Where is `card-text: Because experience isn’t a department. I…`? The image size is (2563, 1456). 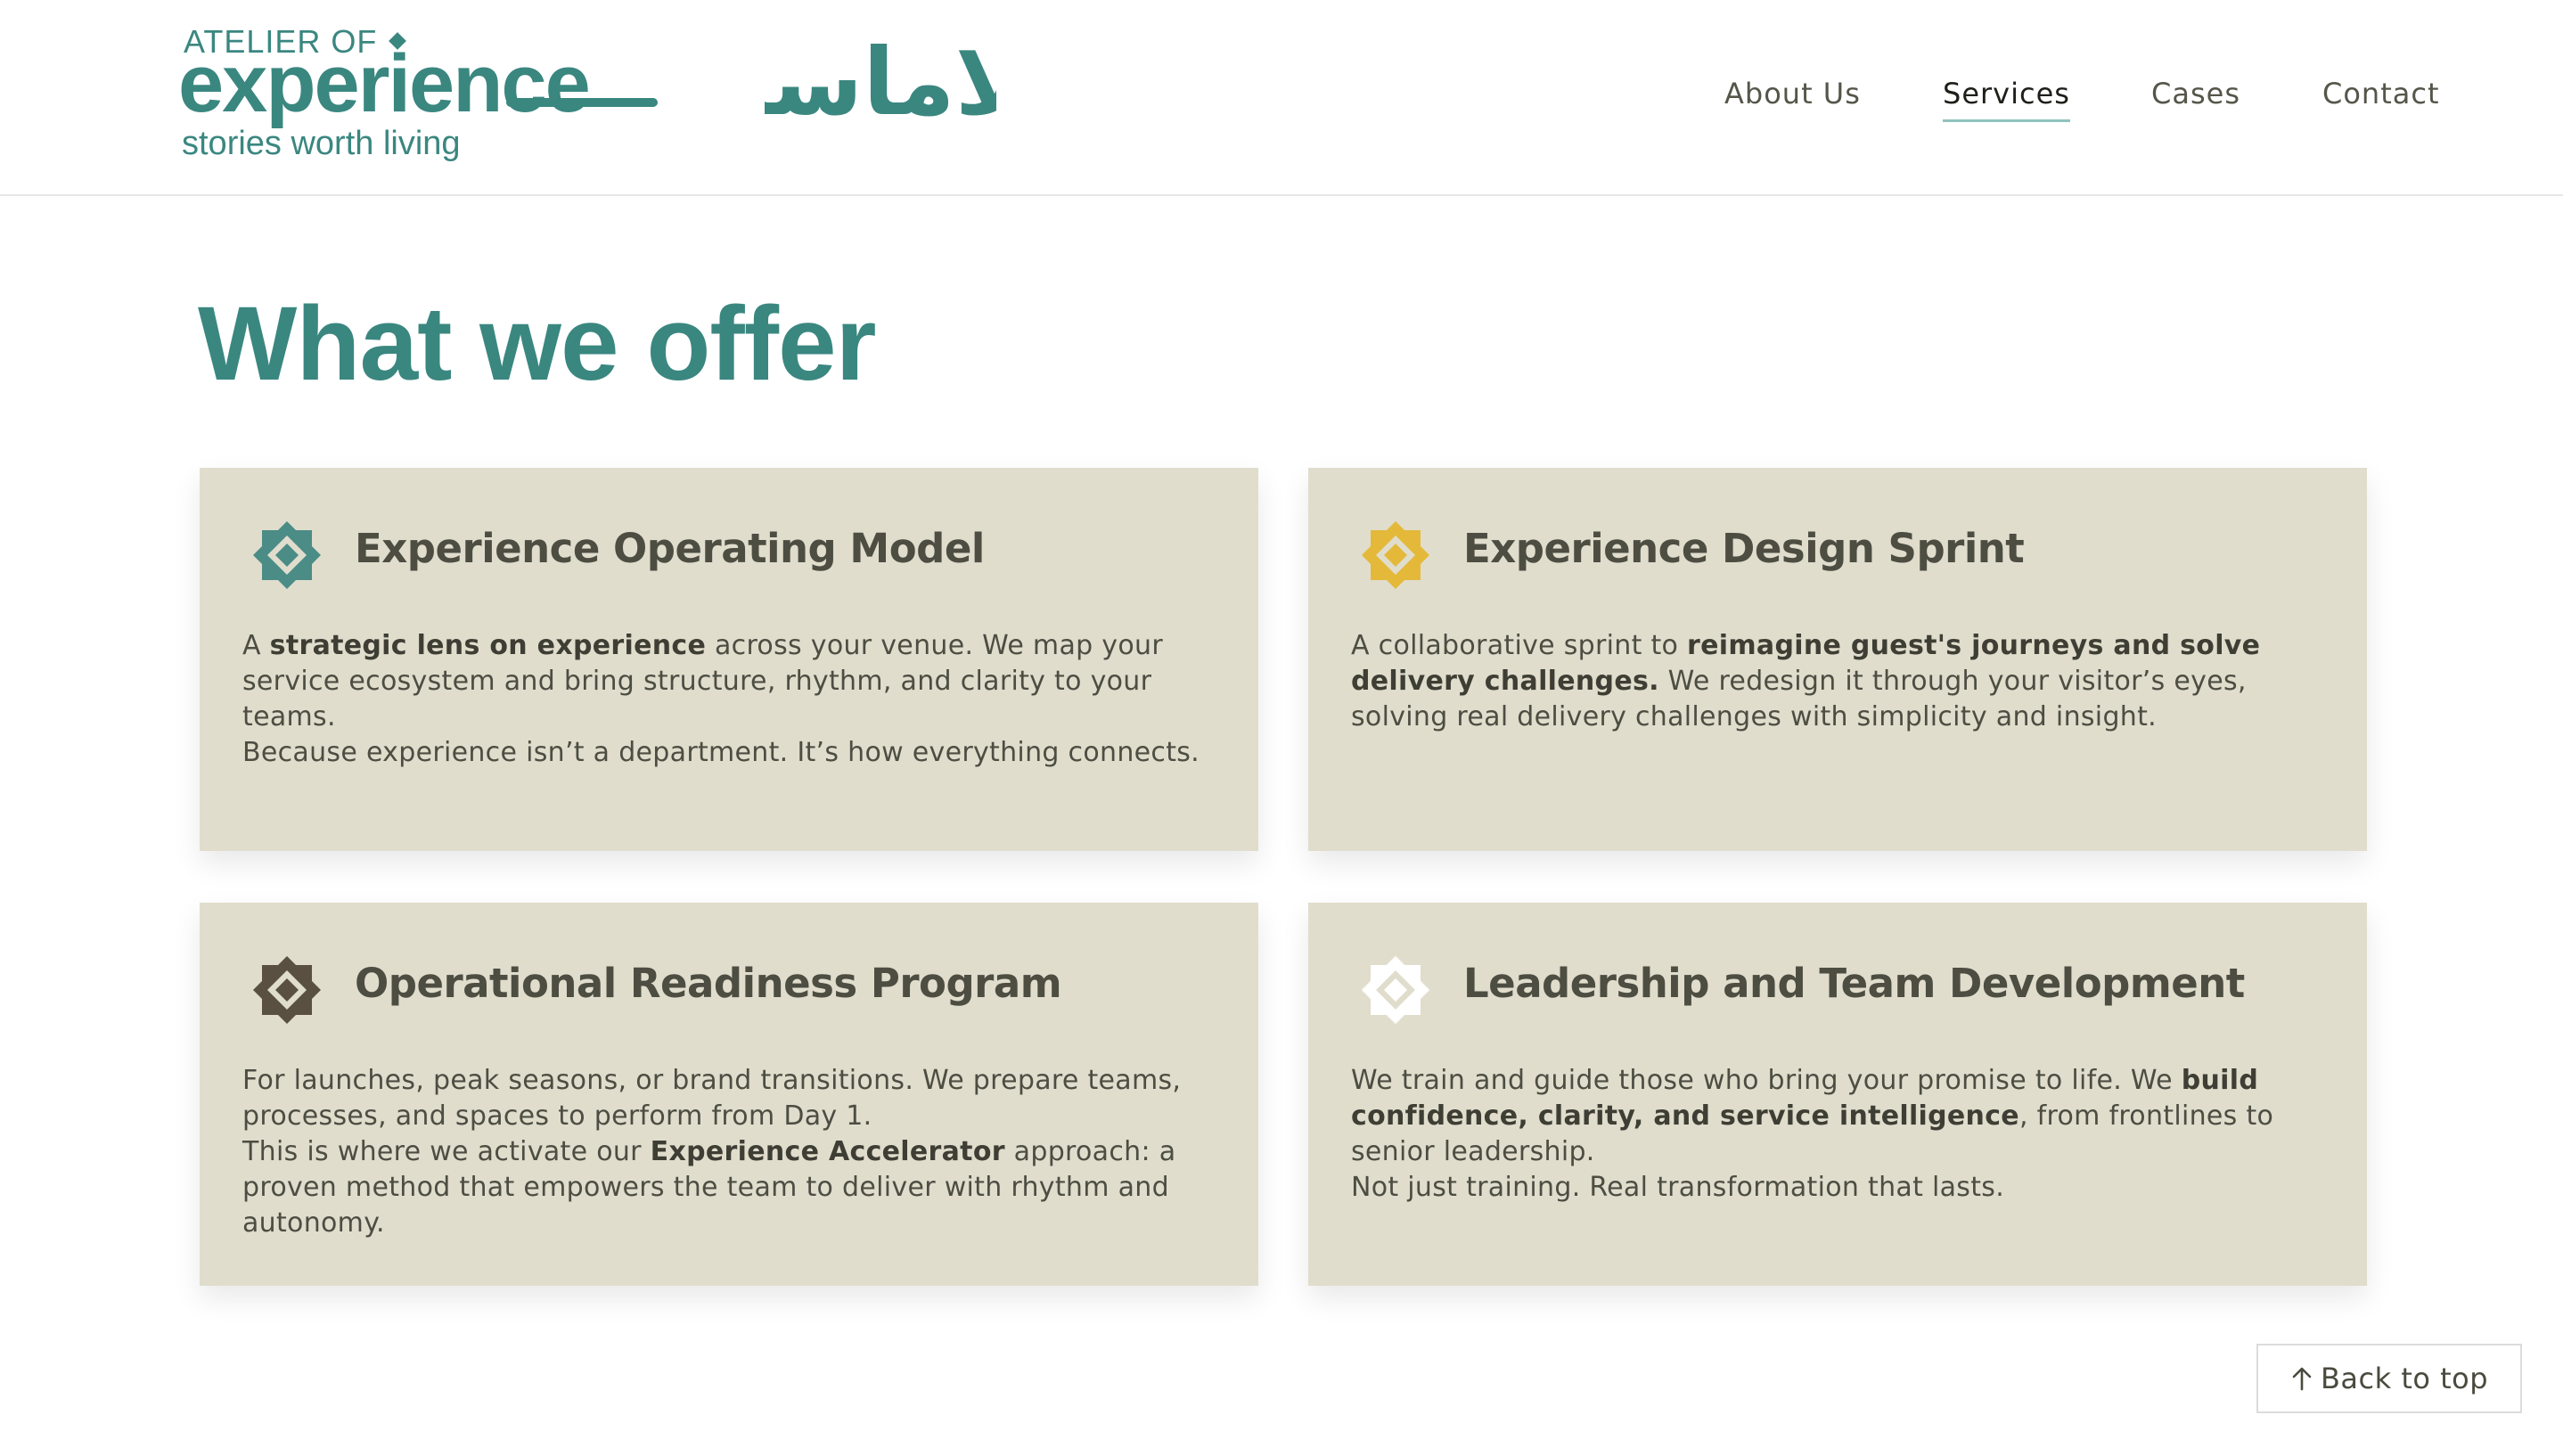 card-text: Because experience isn’t a department. I… is located at coordinates (721, 752).